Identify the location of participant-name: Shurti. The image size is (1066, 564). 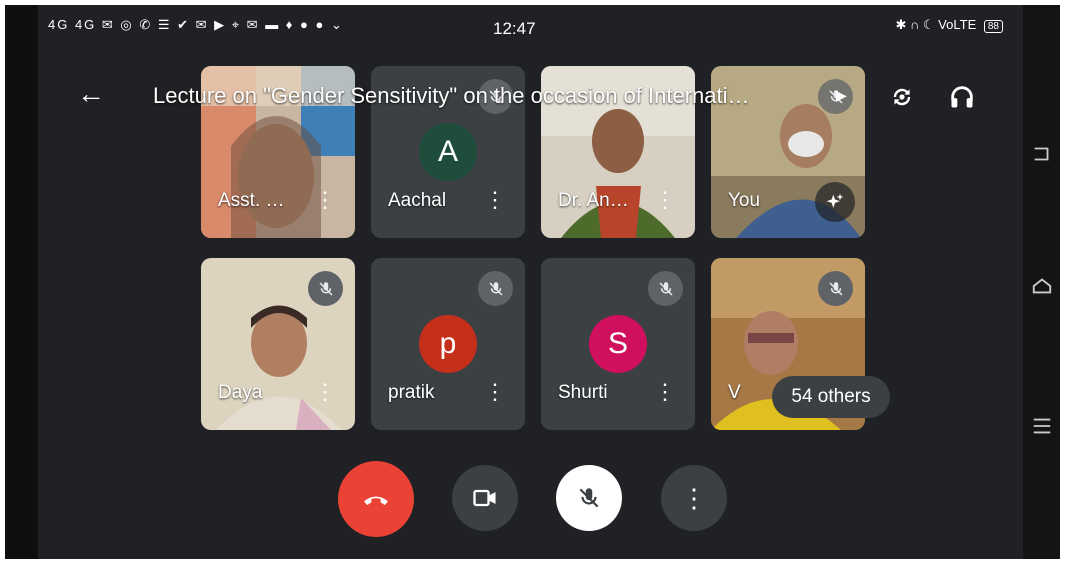
(583, 392).